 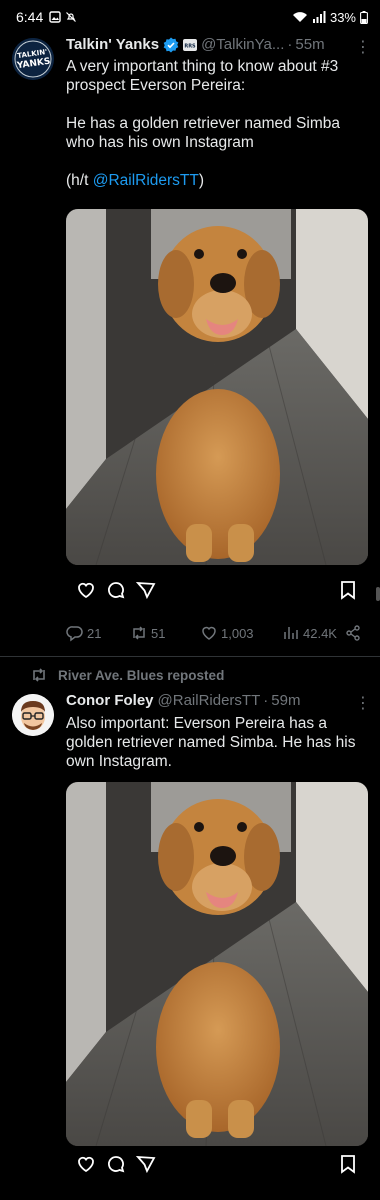 What do you see at coordinates (86, 1164) in the screenshot?
I see `heart-icon` at bounding box center [86, 1164].